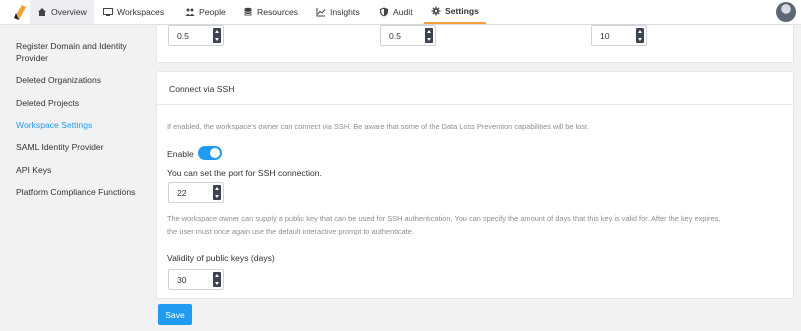 This screenshot has height=331, width=801. What do you see at coordinates (462, 11) in the screenshot?
I see `tab-label: Settings` at bounding box center [462, 11].